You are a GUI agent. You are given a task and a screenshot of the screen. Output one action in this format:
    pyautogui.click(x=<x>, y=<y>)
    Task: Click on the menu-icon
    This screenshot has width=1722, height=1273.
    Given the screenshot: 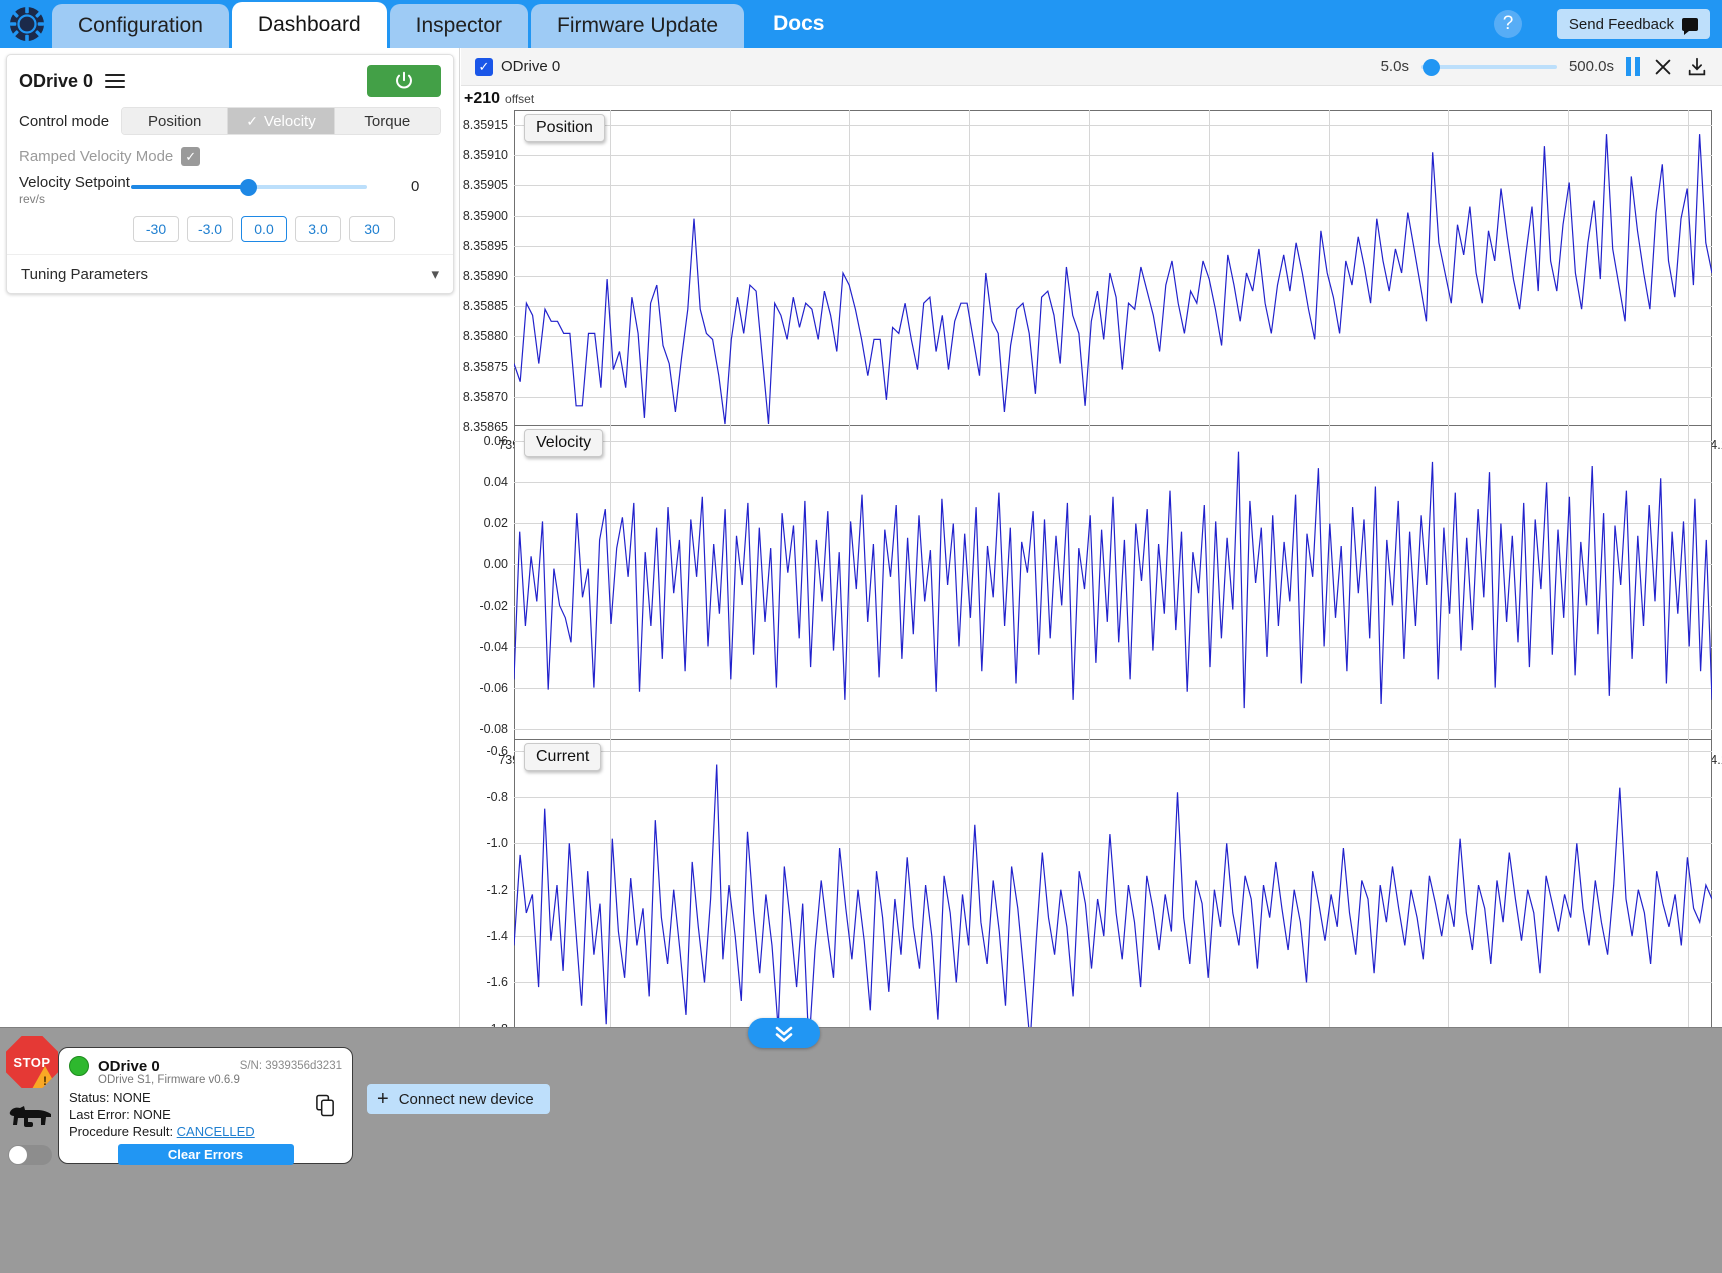 What is the action you would take?
    pyautogui.click(x=115, y=81)
    